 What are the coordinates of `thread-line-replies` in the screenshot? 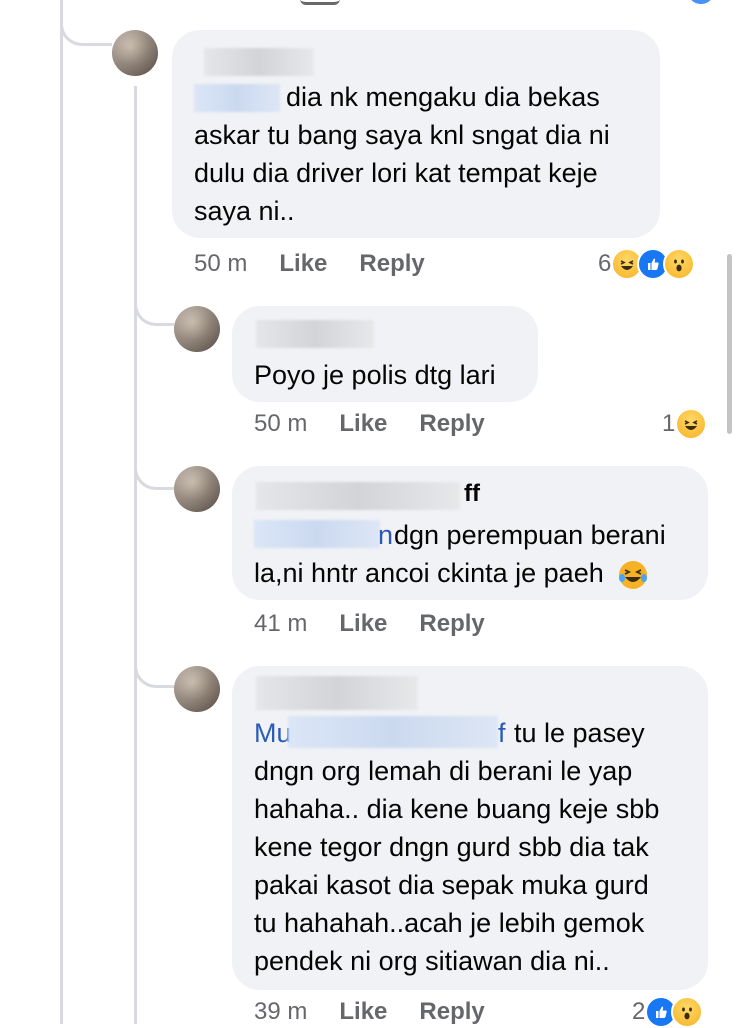 It's located at (135, 555).